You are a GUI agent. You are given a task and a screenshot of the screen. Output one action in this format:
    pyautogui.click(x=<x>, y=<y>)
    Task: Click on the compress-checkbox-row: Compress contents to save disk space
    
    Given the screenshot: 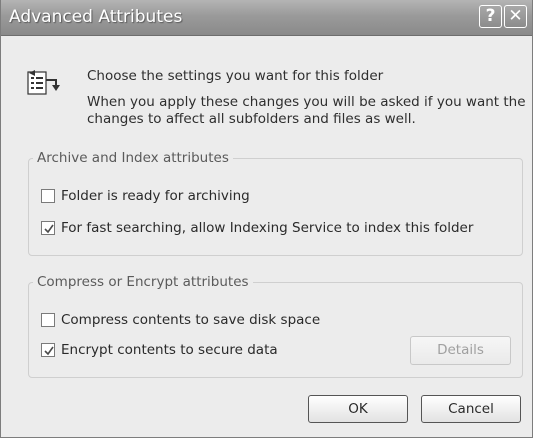 What is the action you would take?
    pyautogui.click(x=251, y=321)
    